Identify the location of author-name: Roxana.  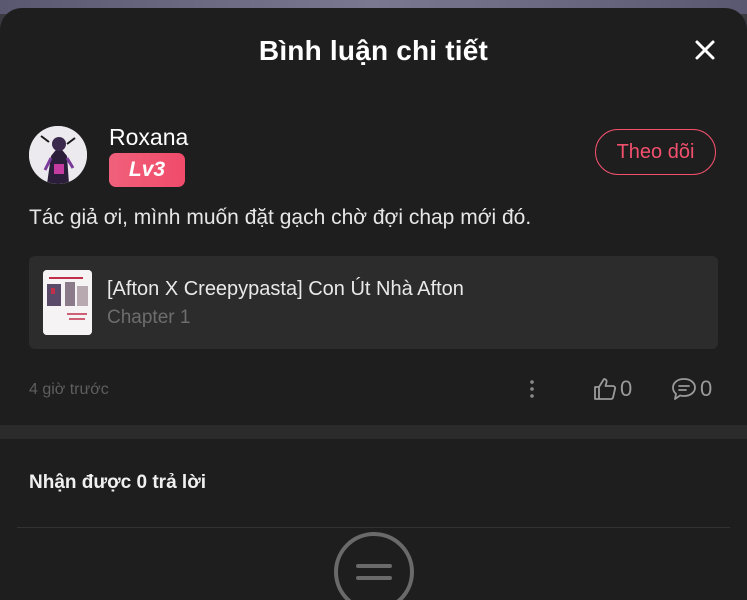
(148, 137).